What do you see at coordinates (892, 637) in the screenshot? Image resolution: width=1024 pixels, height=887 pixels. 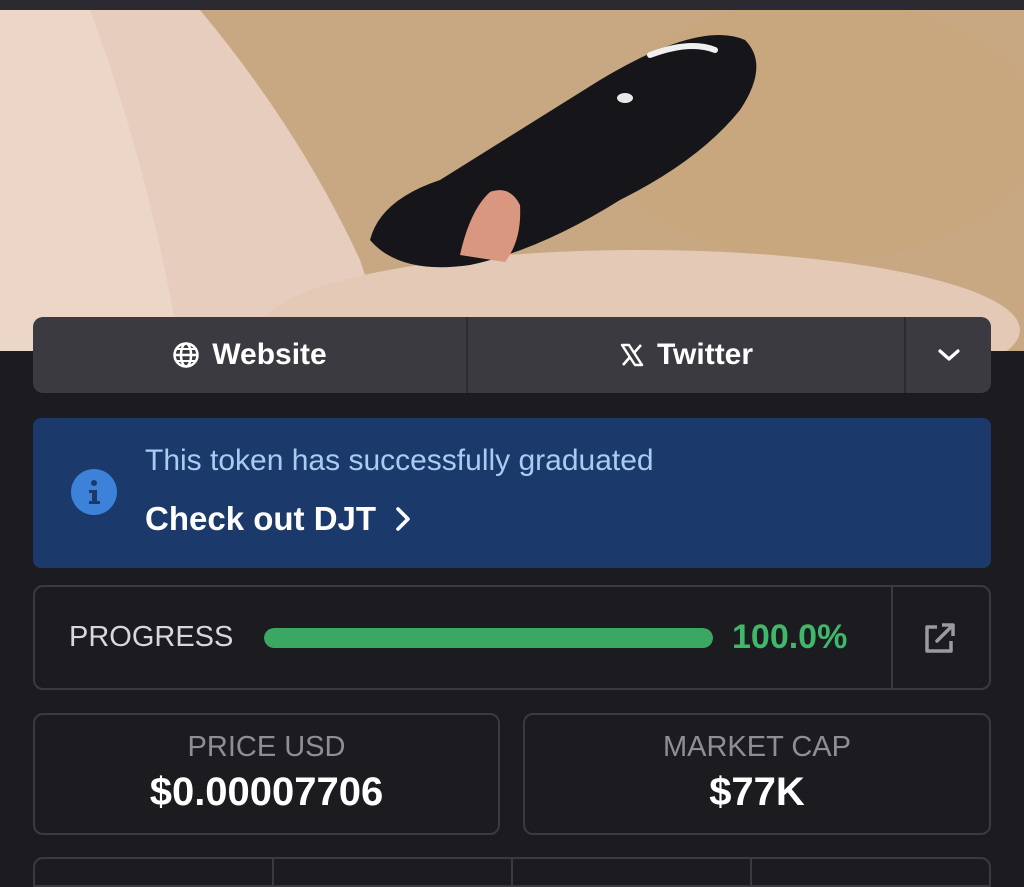 I see `progress-divider` at bounding box center [892, 637].